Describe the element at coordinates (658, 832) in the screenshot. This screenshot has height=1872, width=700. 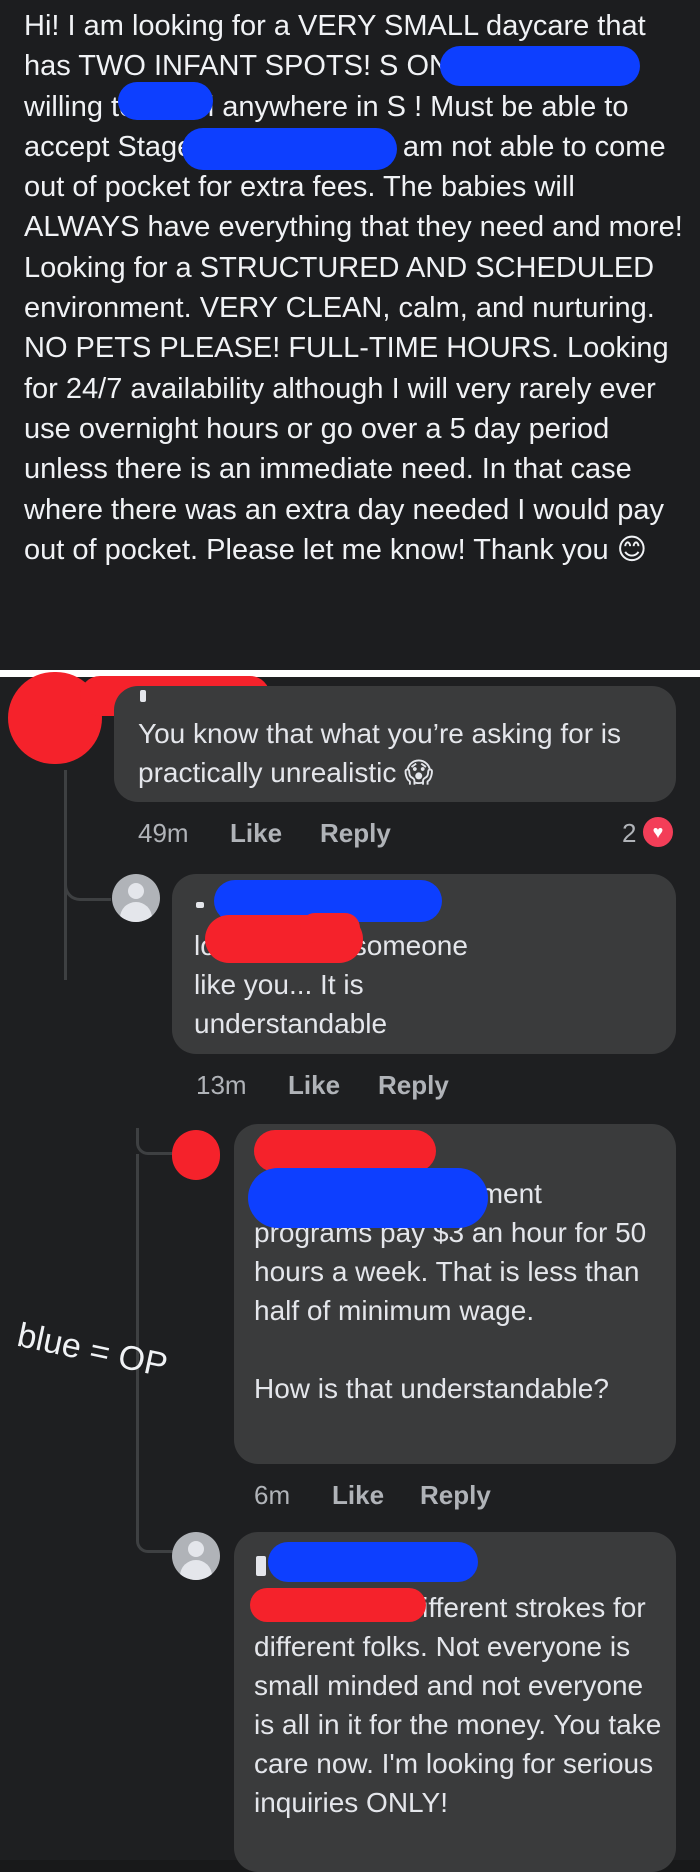
I see `heart-icon: ♥` at that location.